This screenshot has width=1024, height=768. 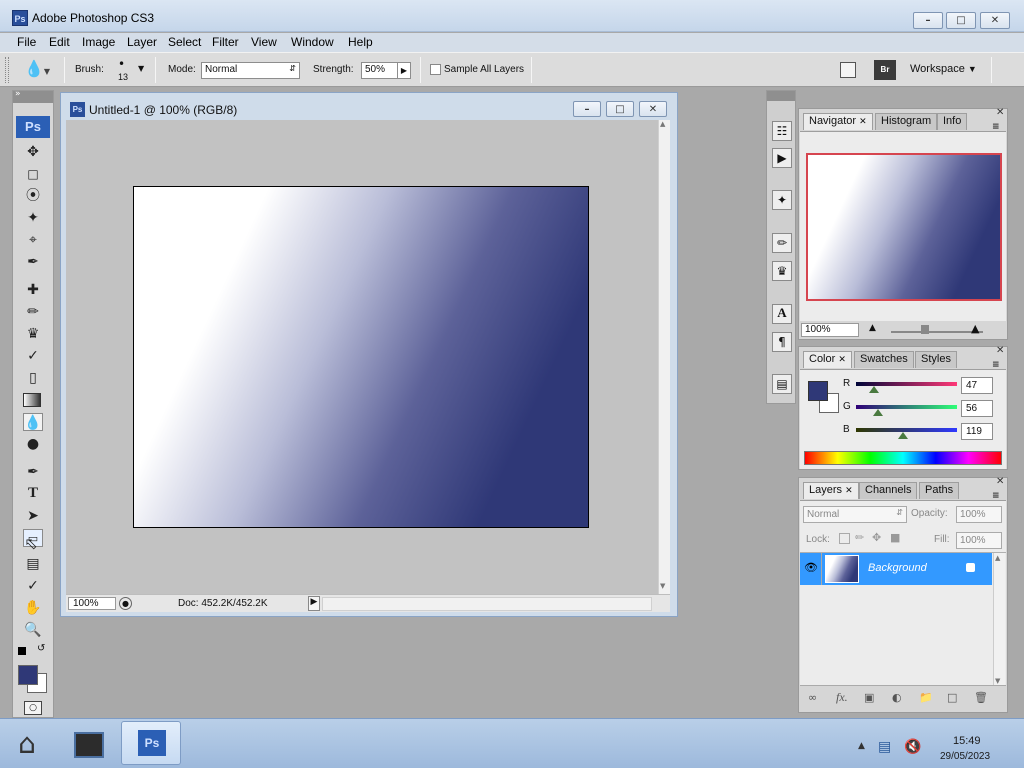 What do you see at coordinates (842, 569) in the screenshot?
I see `layer-thumbnail` at bounding box center [842, 569].